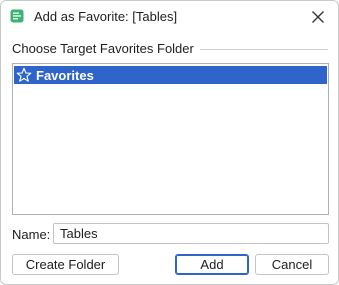 This screenshot has width=339, height=285. What do you see at coordinates (170, 75) in the screenshot?
I see `tree-item-favorites: Favorites` at bounding box center [170, 75].